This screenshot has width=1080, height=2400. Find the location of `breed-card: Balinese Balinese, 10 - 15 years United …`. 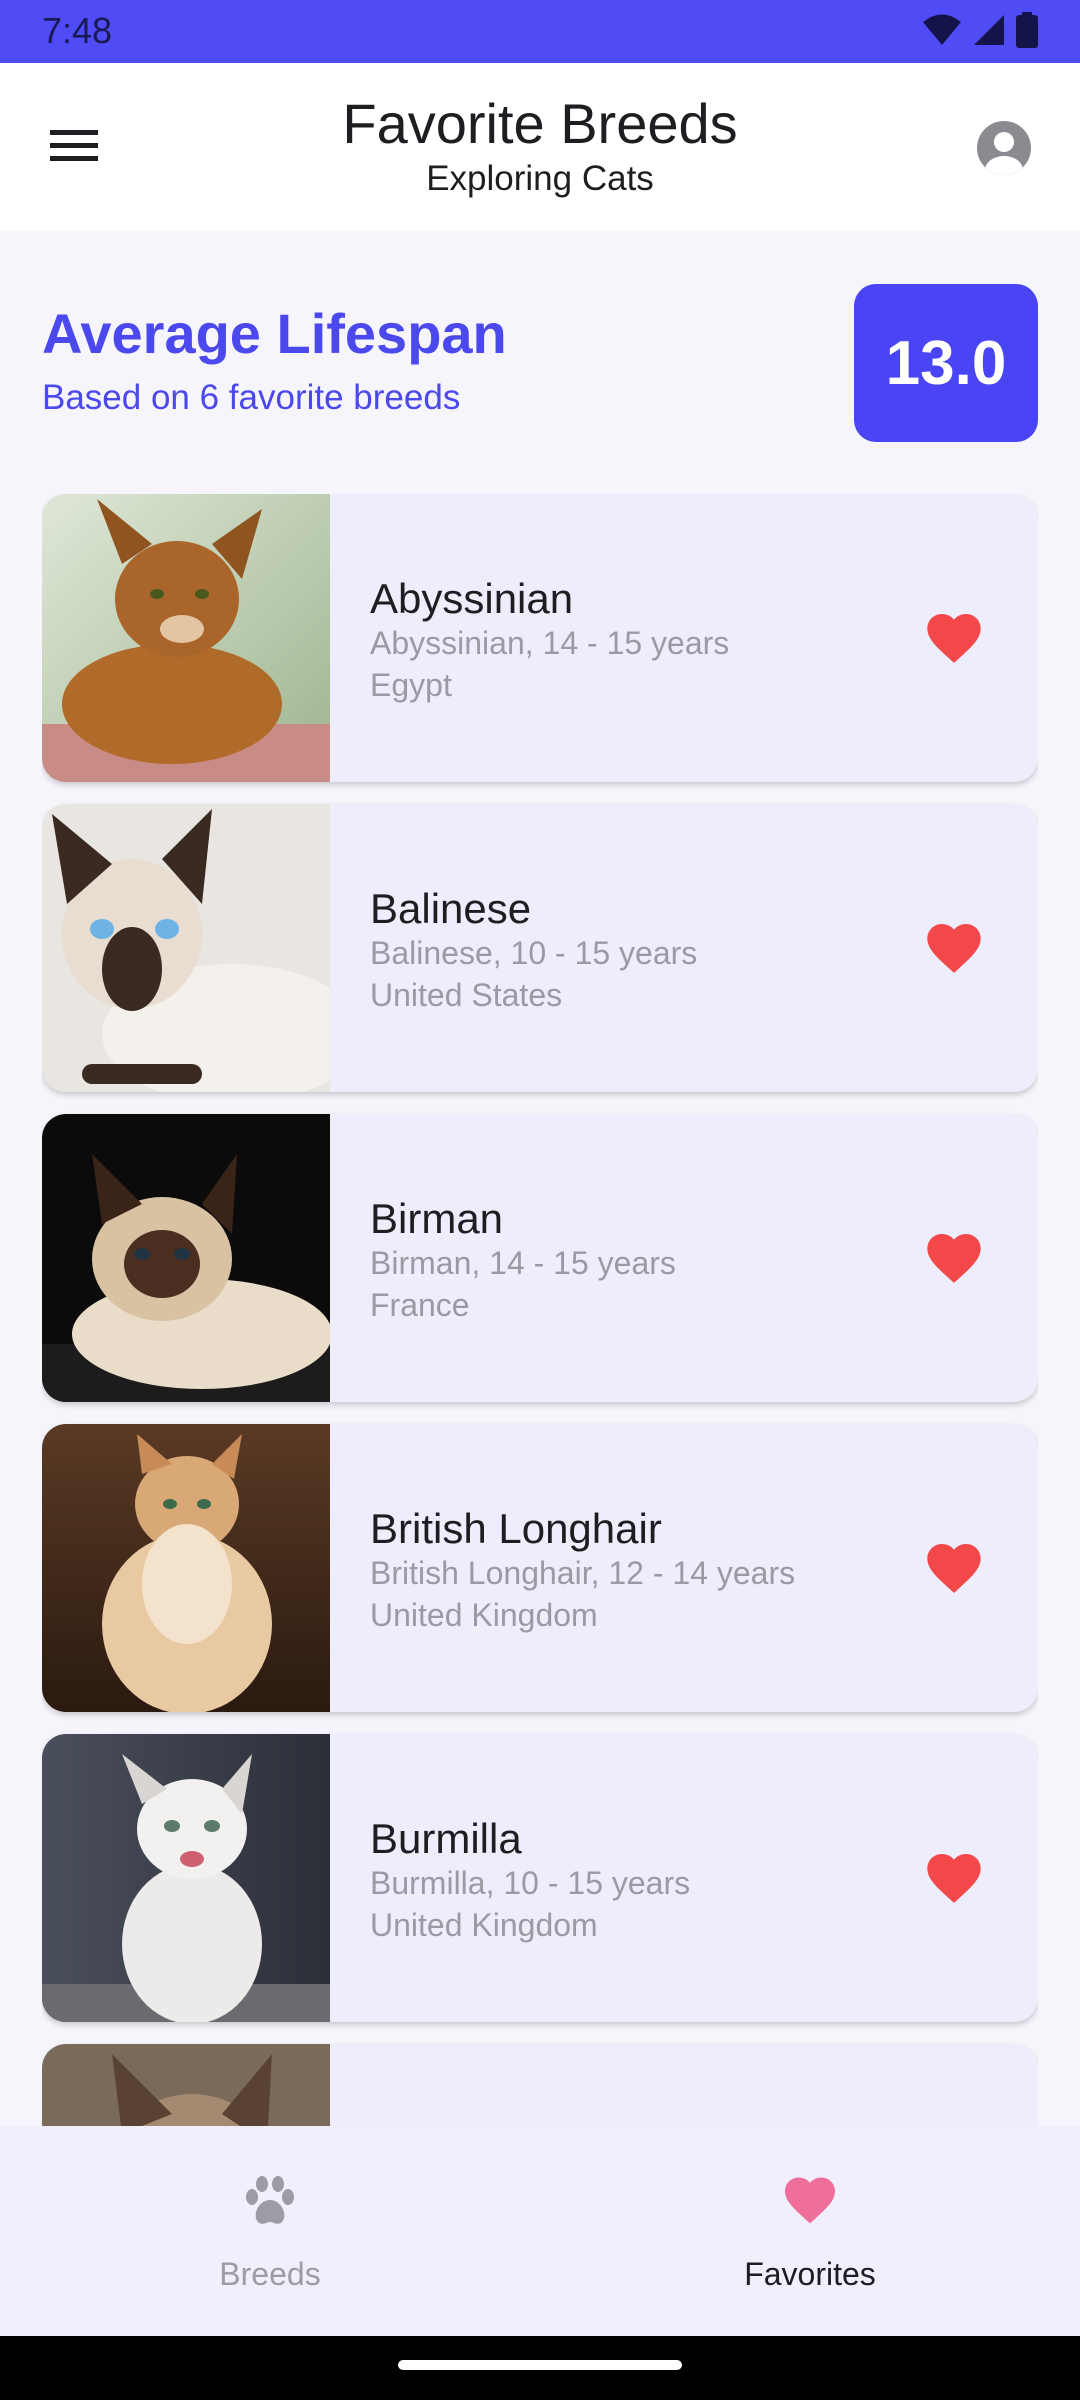

breed-card: Balinese Balinese, 10 - 15 years United … is located at coordinates (540, 948).